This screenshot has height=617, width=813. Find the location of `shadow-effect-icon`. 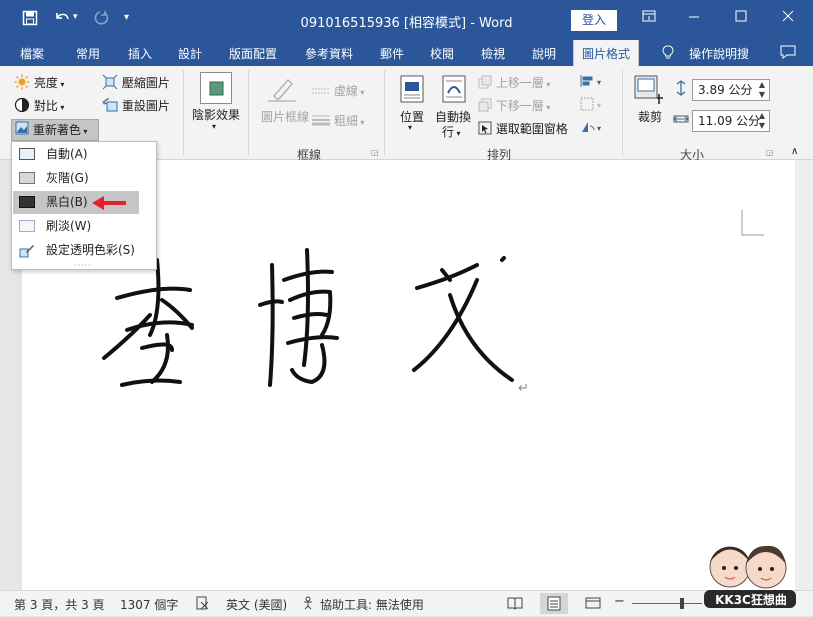

shadow-effect-icon is located at coordinates (216, 88).